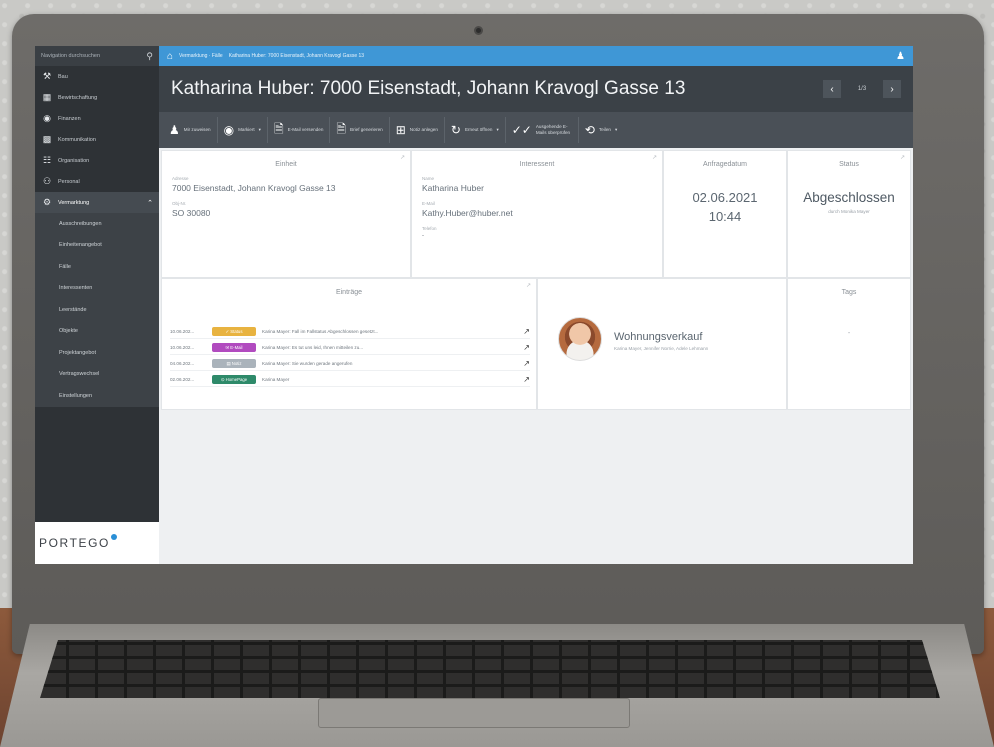  I want to click on sidebar-subitem-vertragswechsel: Vertragswechsel, so click(97, 375).